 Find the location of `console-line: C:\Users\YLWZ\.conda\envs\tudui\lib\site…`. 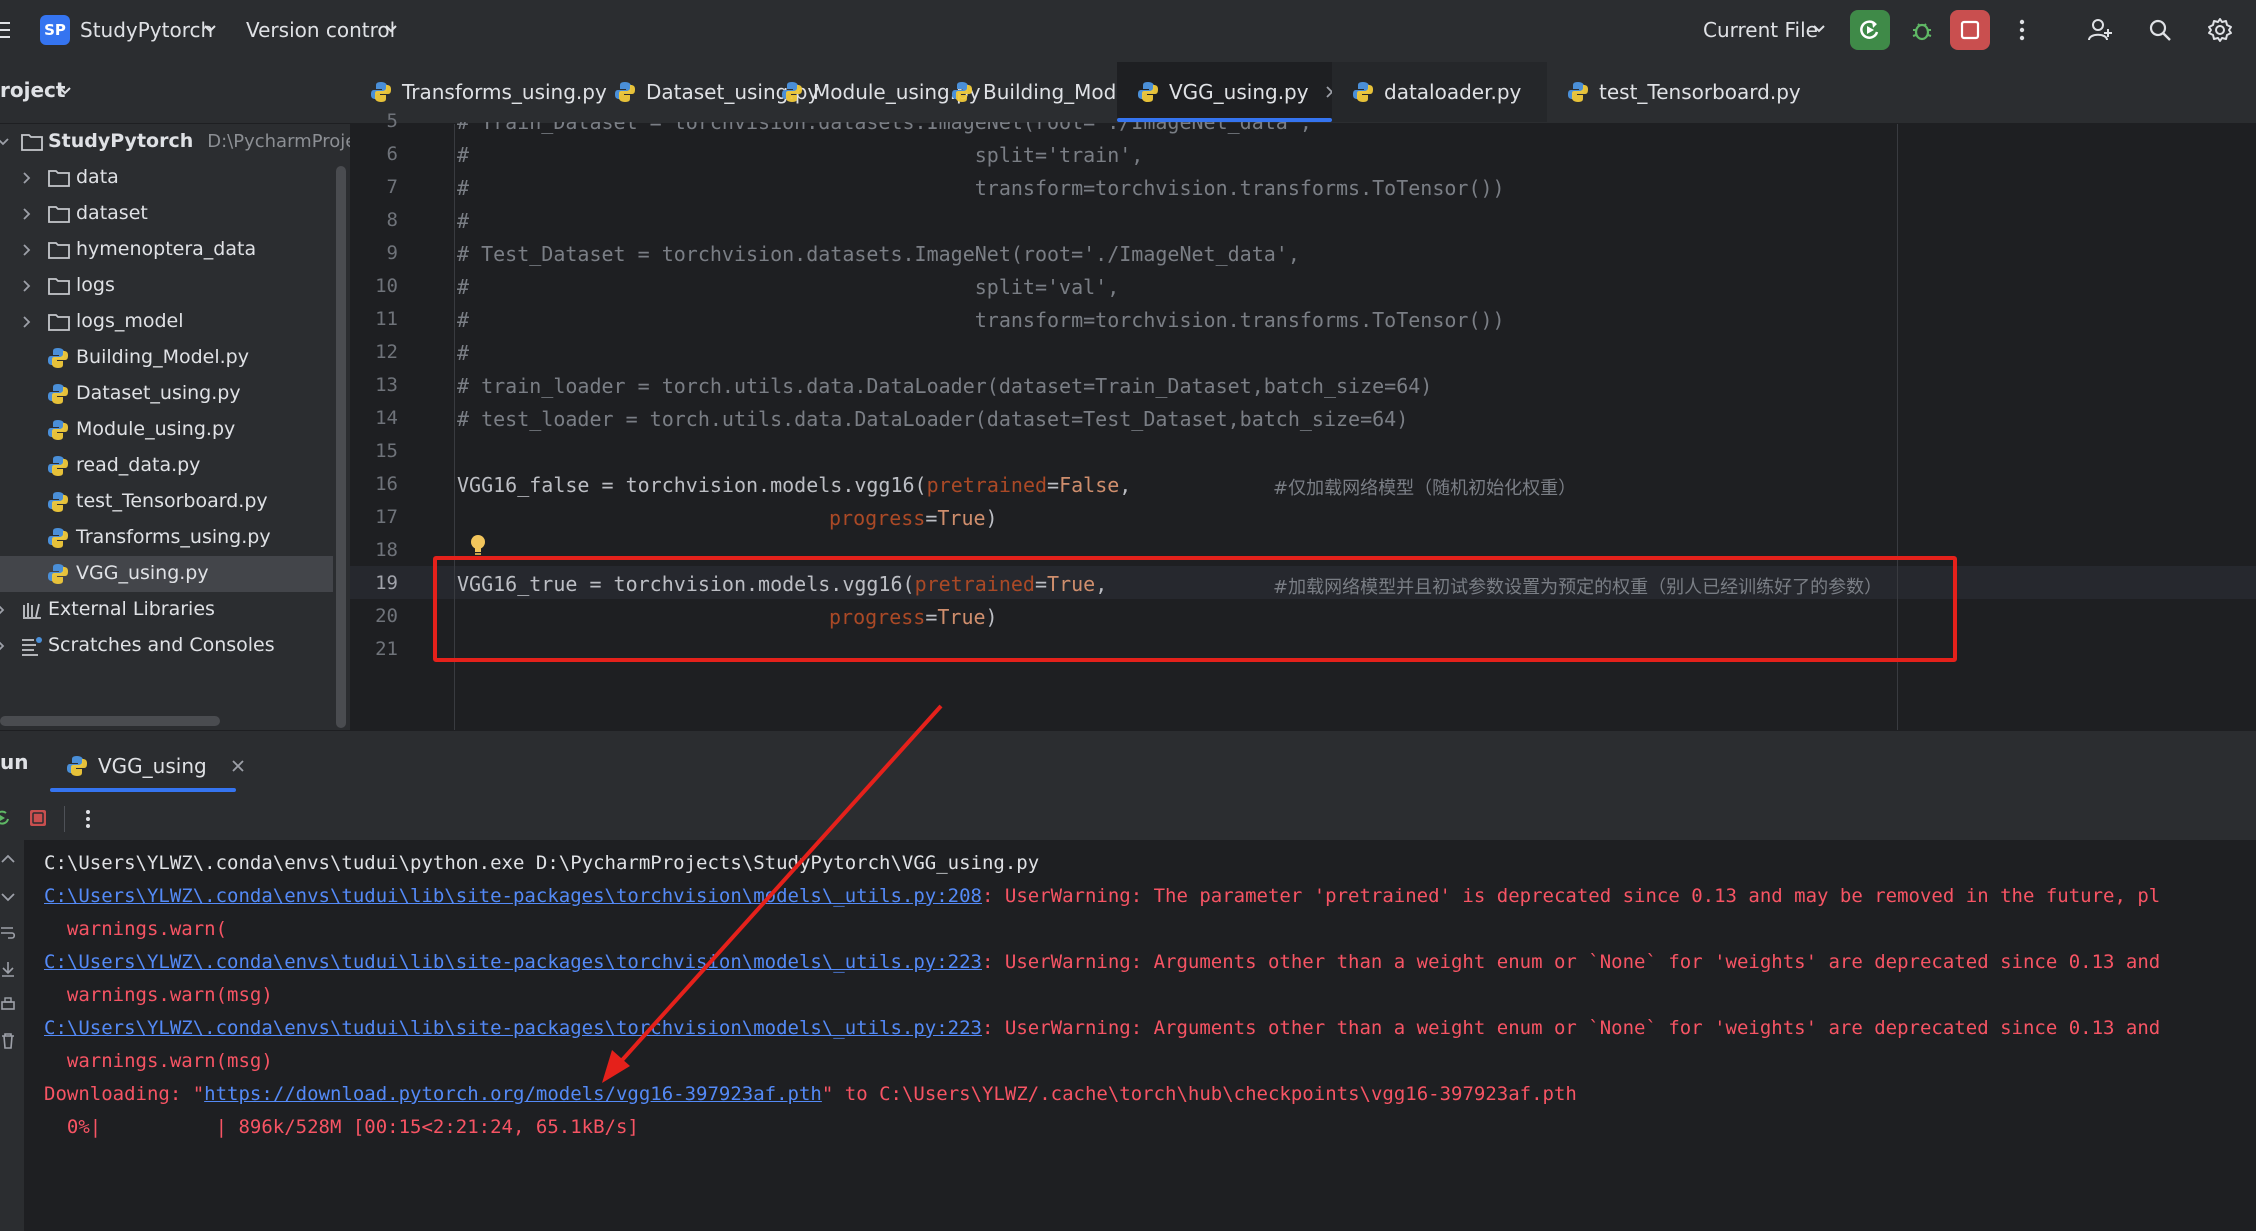

console-line: C:\Users\YLWZ\.conda\envs\tudui\lib\site… is located at coordinates (1102, 896).